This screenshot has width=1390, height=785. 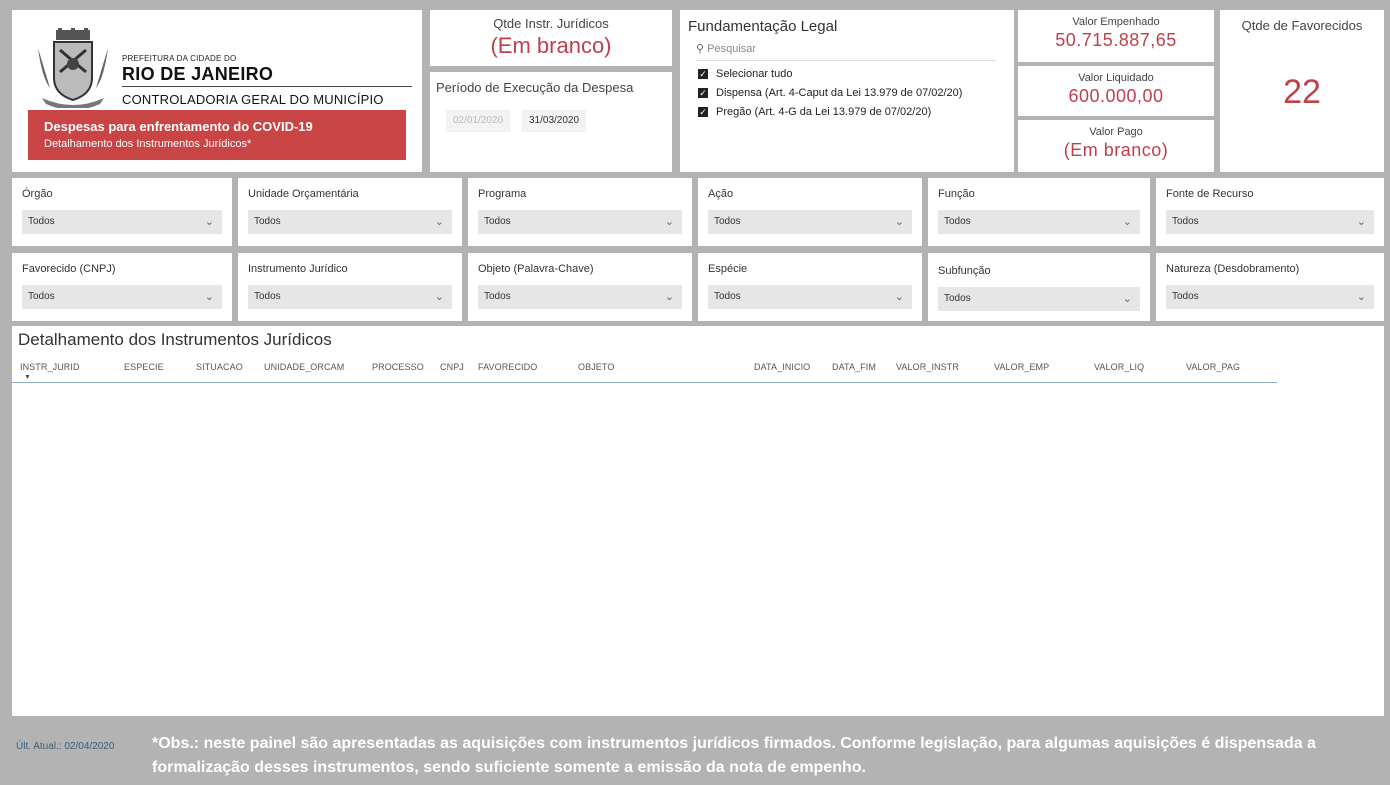 I want to click on valor-pago-card: Valor Pago (Em branco), so click(x=1116, y=146).